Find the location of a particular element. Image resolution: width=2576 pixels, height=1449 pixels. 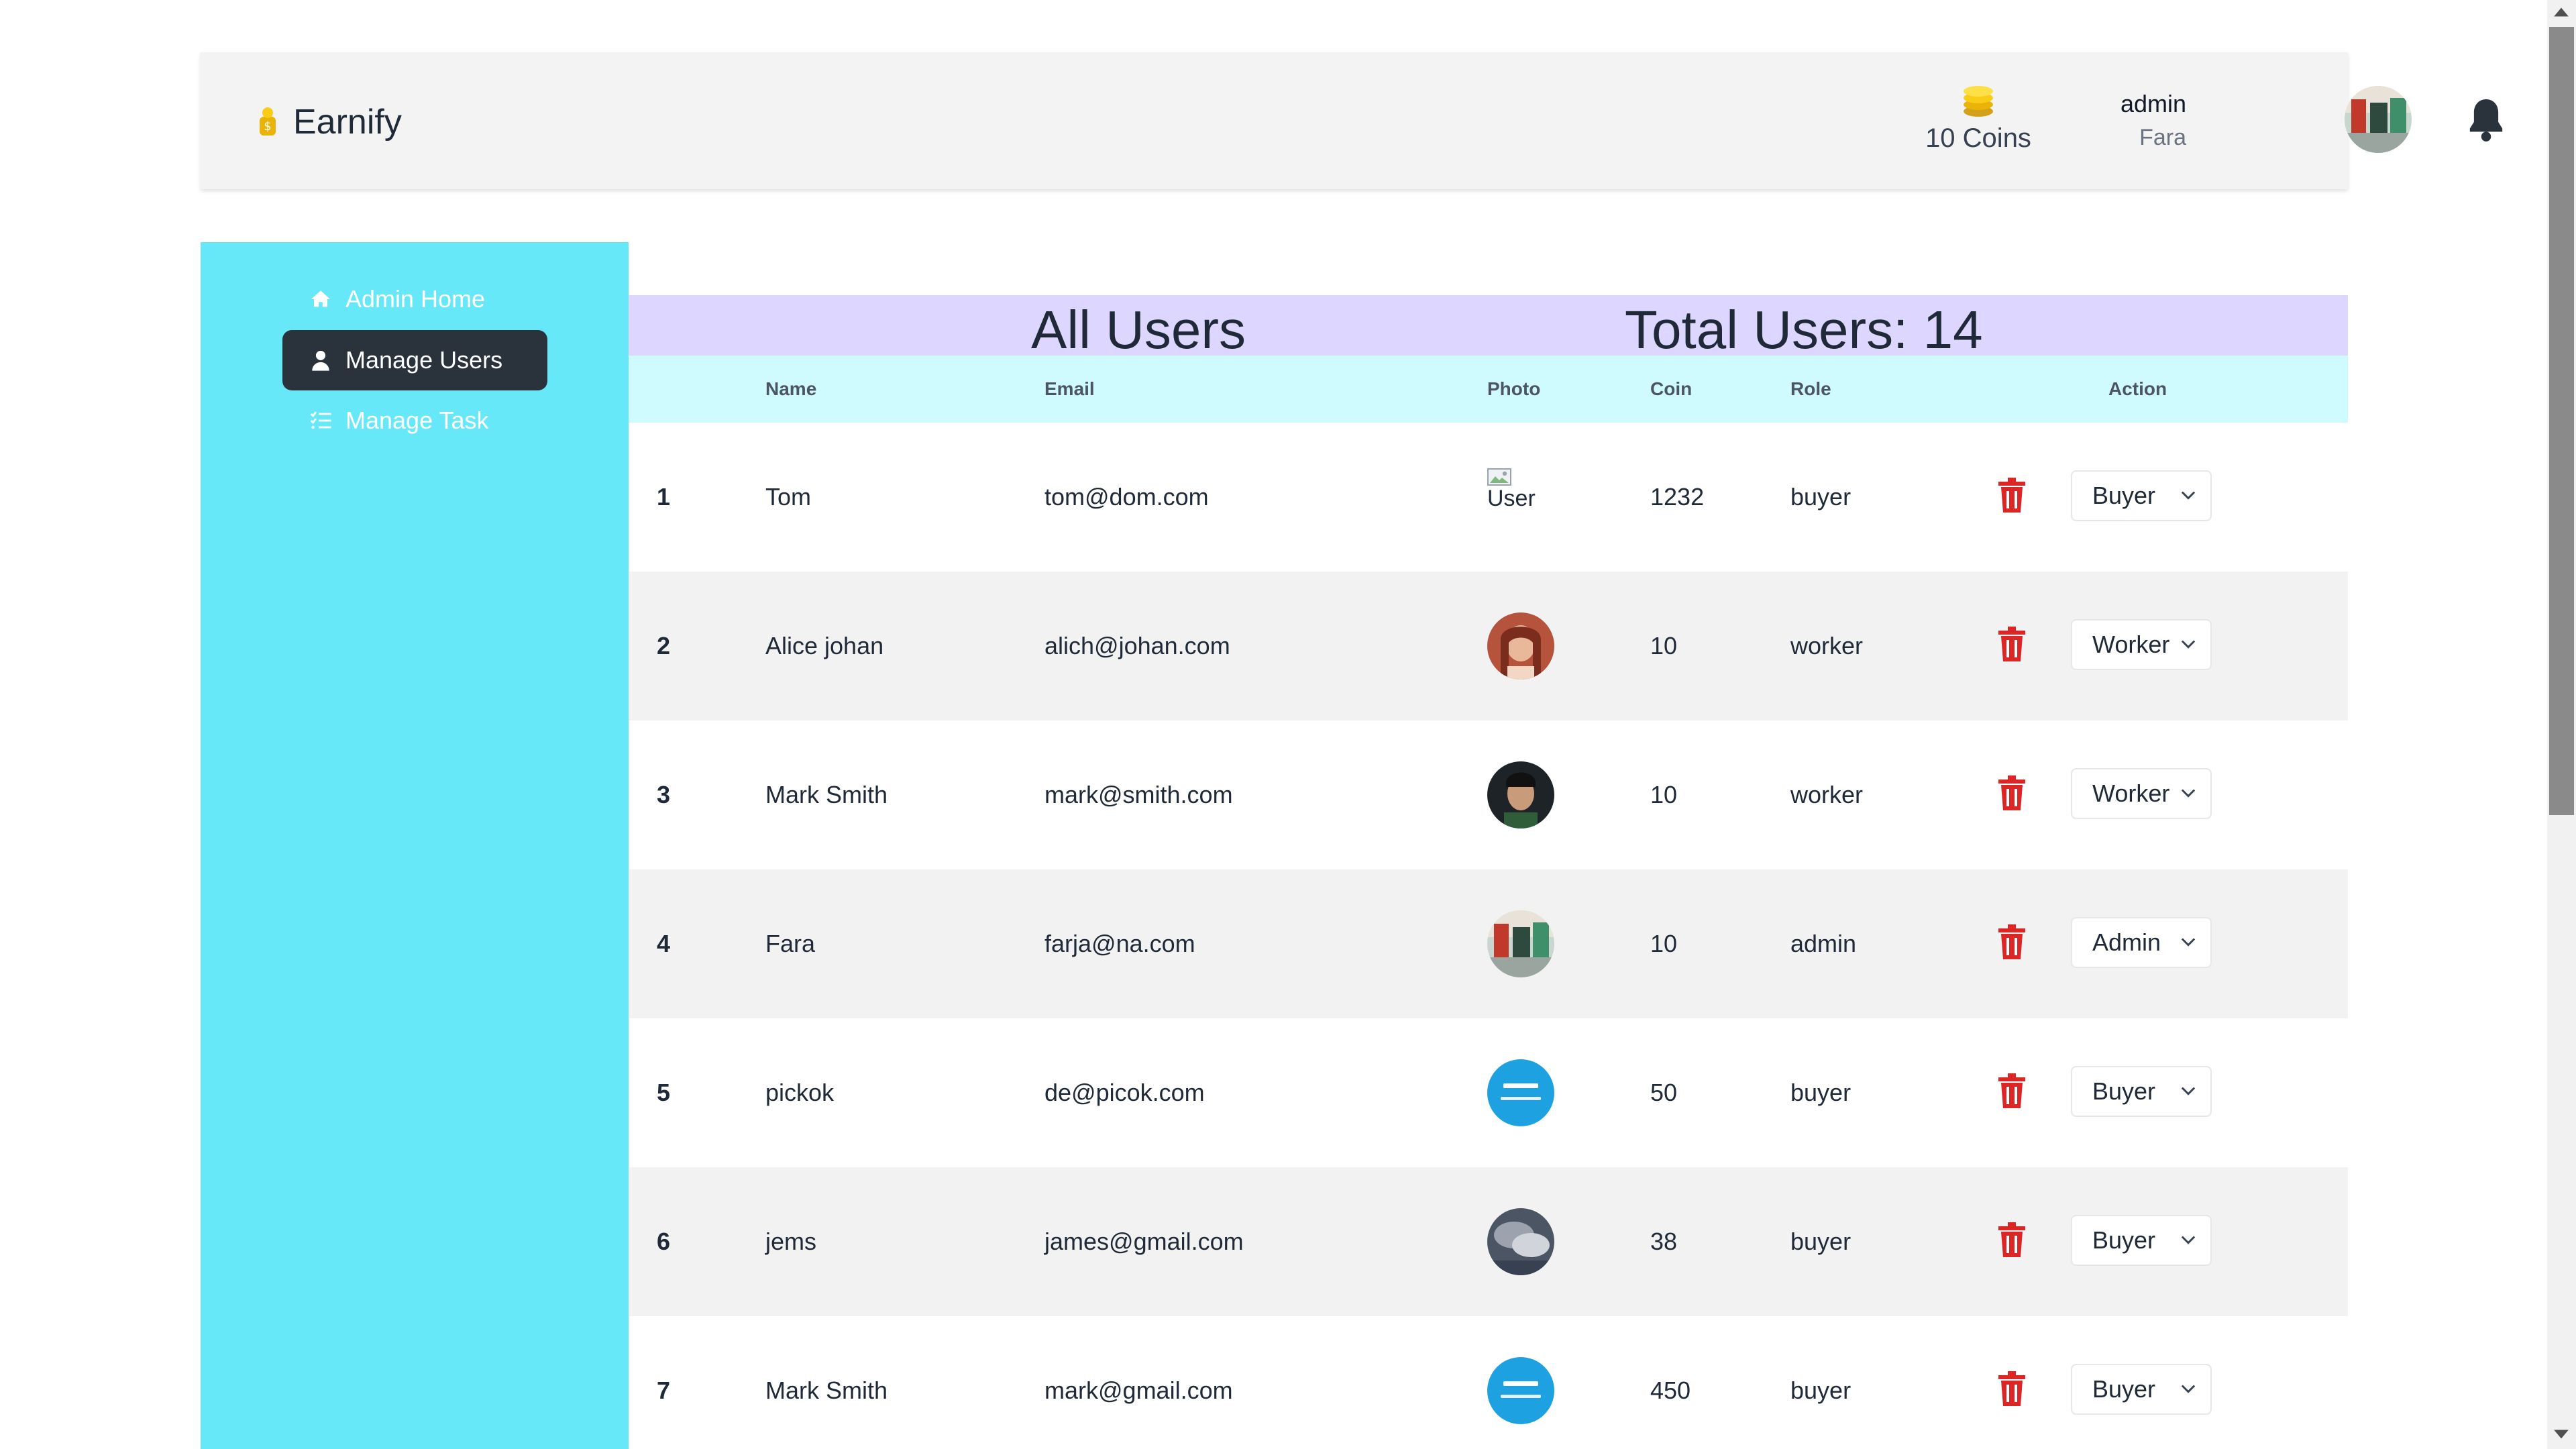

photo-alt-text: User is located at coordinates (1511, 498).